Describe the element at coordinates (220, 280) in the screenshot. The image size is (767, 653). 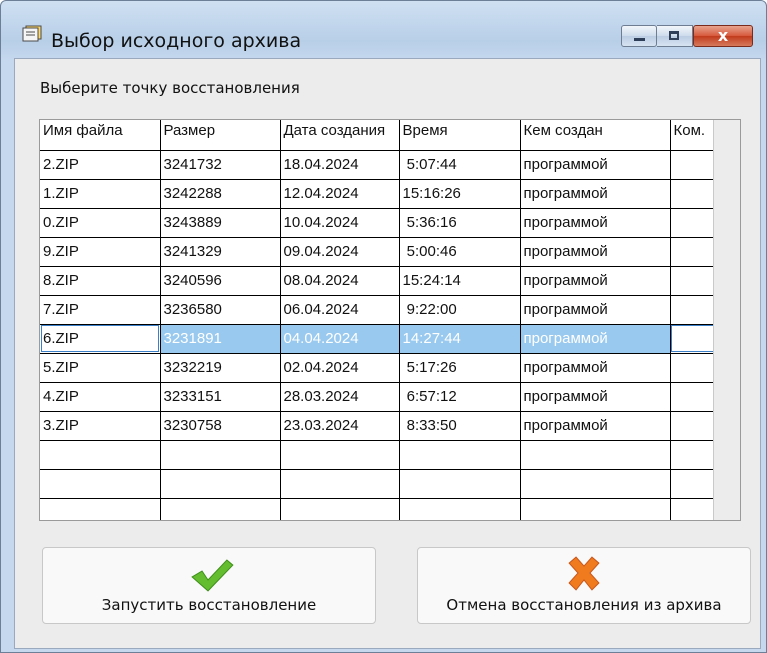
I see `cell-size: 3240596` at that location.